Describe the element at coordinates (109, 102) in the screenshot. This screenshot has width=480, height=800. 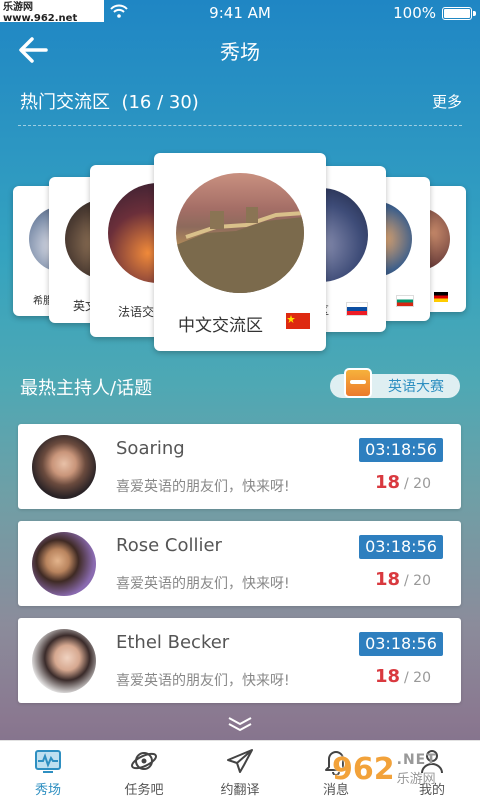
I see `hot-zone-title: 热门交流区 (16 / 30)` at that location.